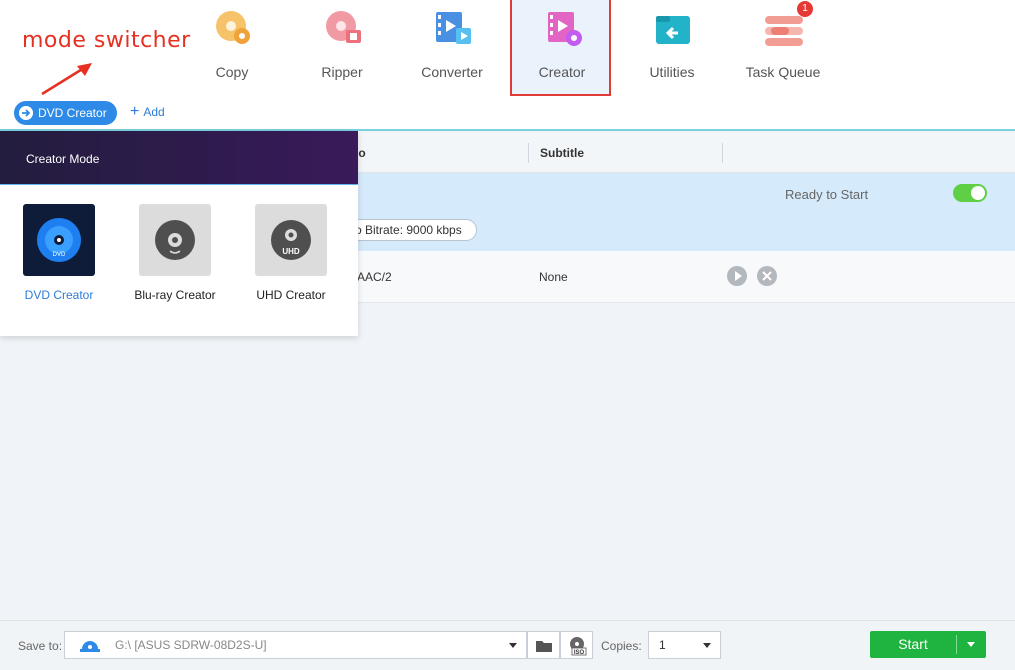 The height and width of the screenshot is (670, 1015). Describe the element at coordinates (553, 277) in the screenshot. I see `subtitle-value: None` at that location.